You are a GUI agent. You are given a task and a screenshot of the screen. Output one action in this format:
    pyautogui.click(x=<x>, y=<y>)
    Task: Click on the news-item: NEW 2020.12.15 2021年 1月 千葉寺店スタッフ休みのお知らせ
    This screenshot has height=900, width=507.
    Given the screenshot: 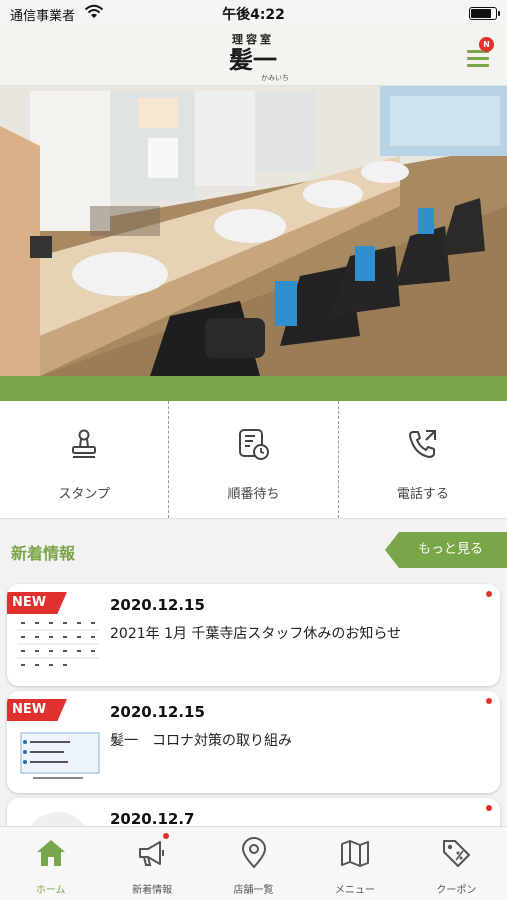 What is the action you would take?
    pyautogui.click(x=253, y=635)
    